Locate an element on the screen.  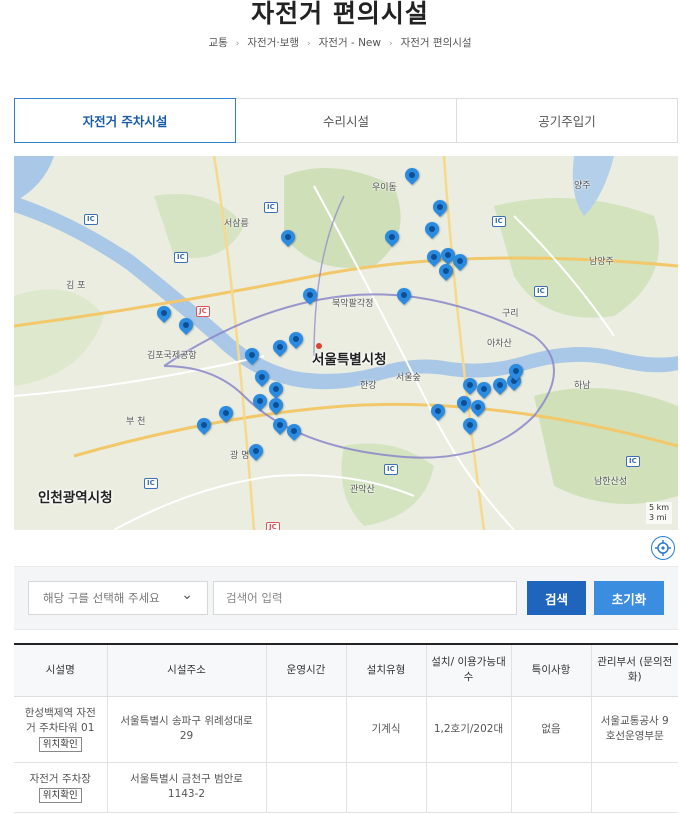
cell-capacity: 1,2호기/202대 is located at coordinates (469, 729).